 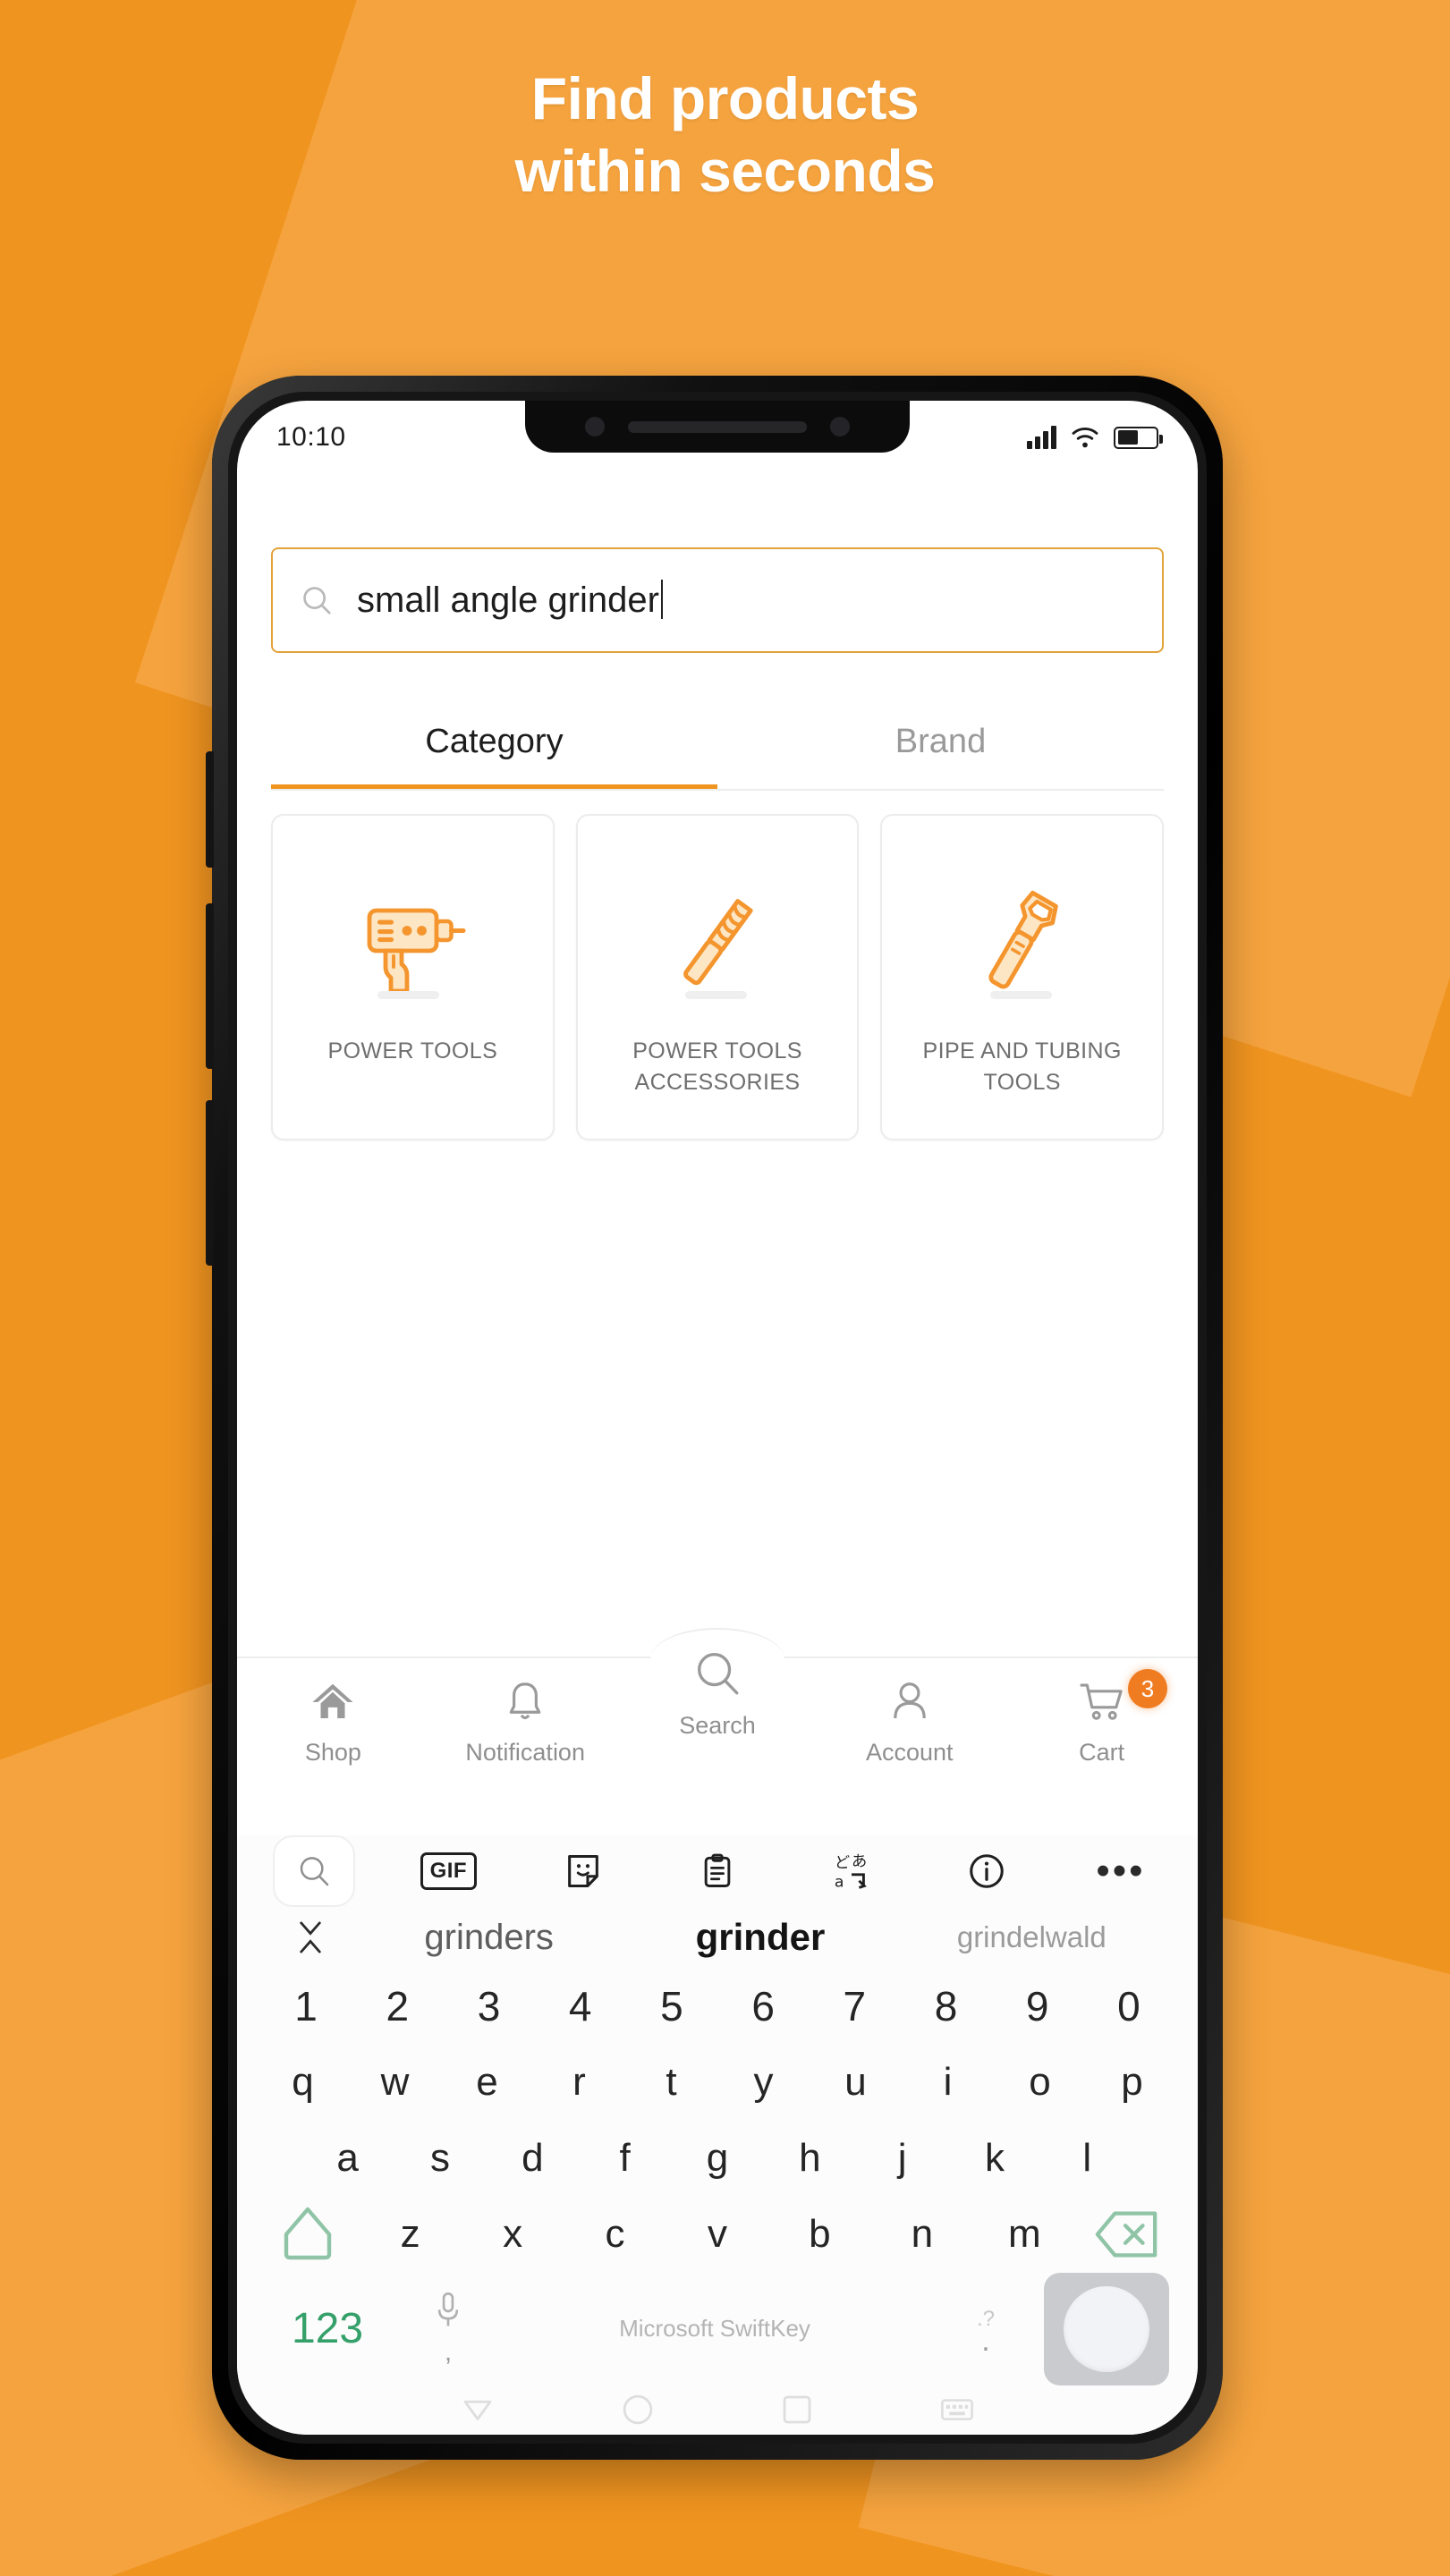 I want to click on key-enter, so click(x=1106, y=2328).